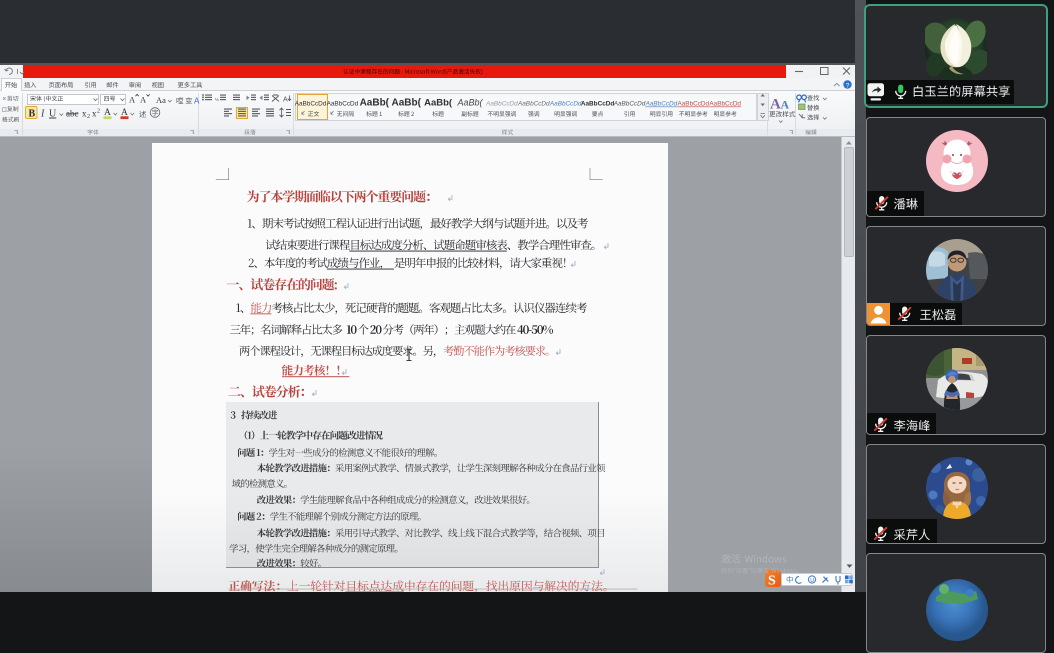 The width and height of the screenshot is (1054, 653). Describe the element at coordinates (72, 114) in the screenshot. I see `svg-text: abc` at that location.